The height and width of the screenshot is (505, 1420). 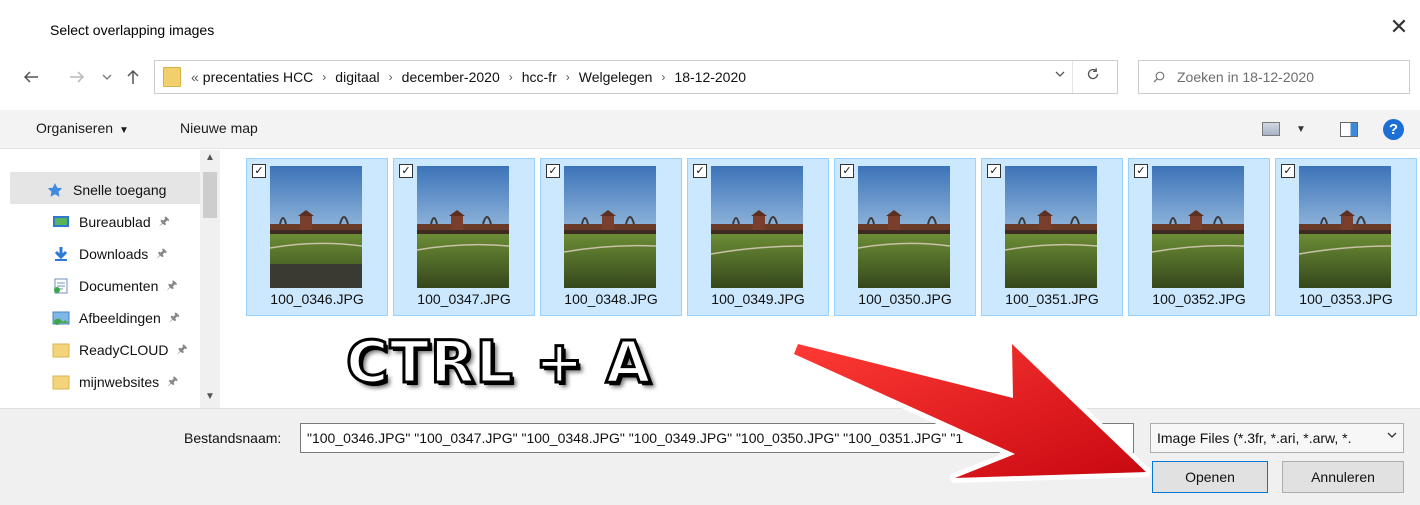 I want to click on sidebar-item-label: Afbeeldingen, so click(x=120, y=318).